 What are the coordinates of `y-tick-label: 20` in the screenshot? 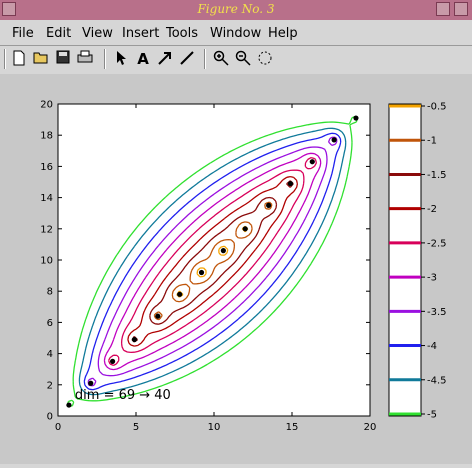 It's located at (46, 105).